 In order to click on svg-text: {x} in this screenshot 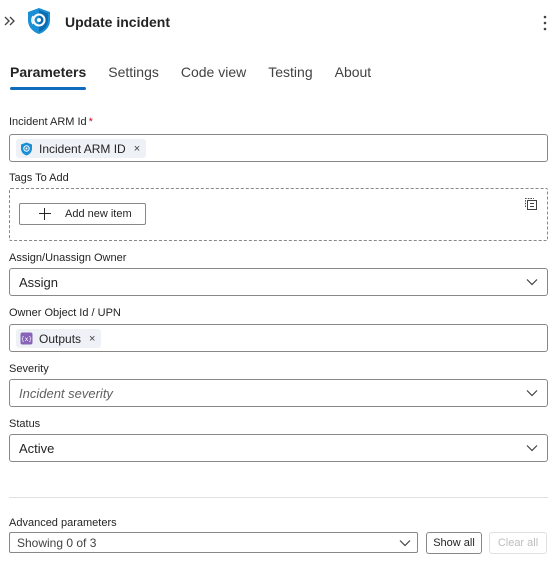, I will do `click(26, 339)`.